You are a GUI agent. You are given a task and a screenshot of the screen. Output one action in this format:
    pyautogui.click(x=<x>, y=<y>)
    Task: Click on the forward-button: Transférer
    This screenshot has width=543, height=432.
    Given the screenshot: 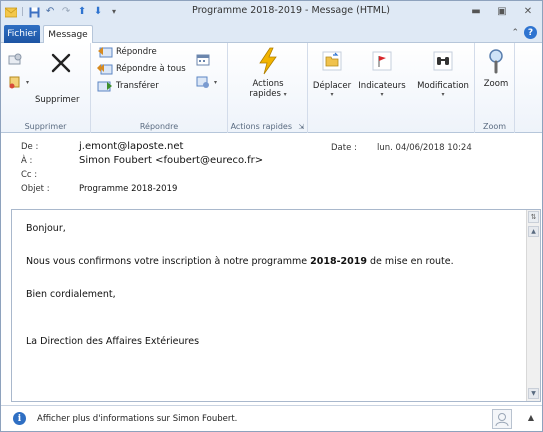 What is the action you would take?
    pyautogui.click(x=128, y=86)
    